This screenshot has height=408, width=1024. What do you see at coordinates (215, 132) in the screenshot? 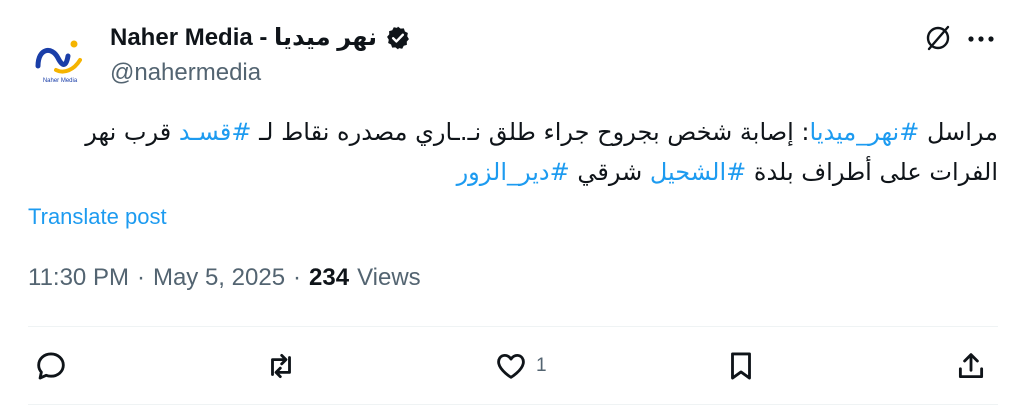
I see `hashtag-link: #قسـد` at bounding box center [215, 132].